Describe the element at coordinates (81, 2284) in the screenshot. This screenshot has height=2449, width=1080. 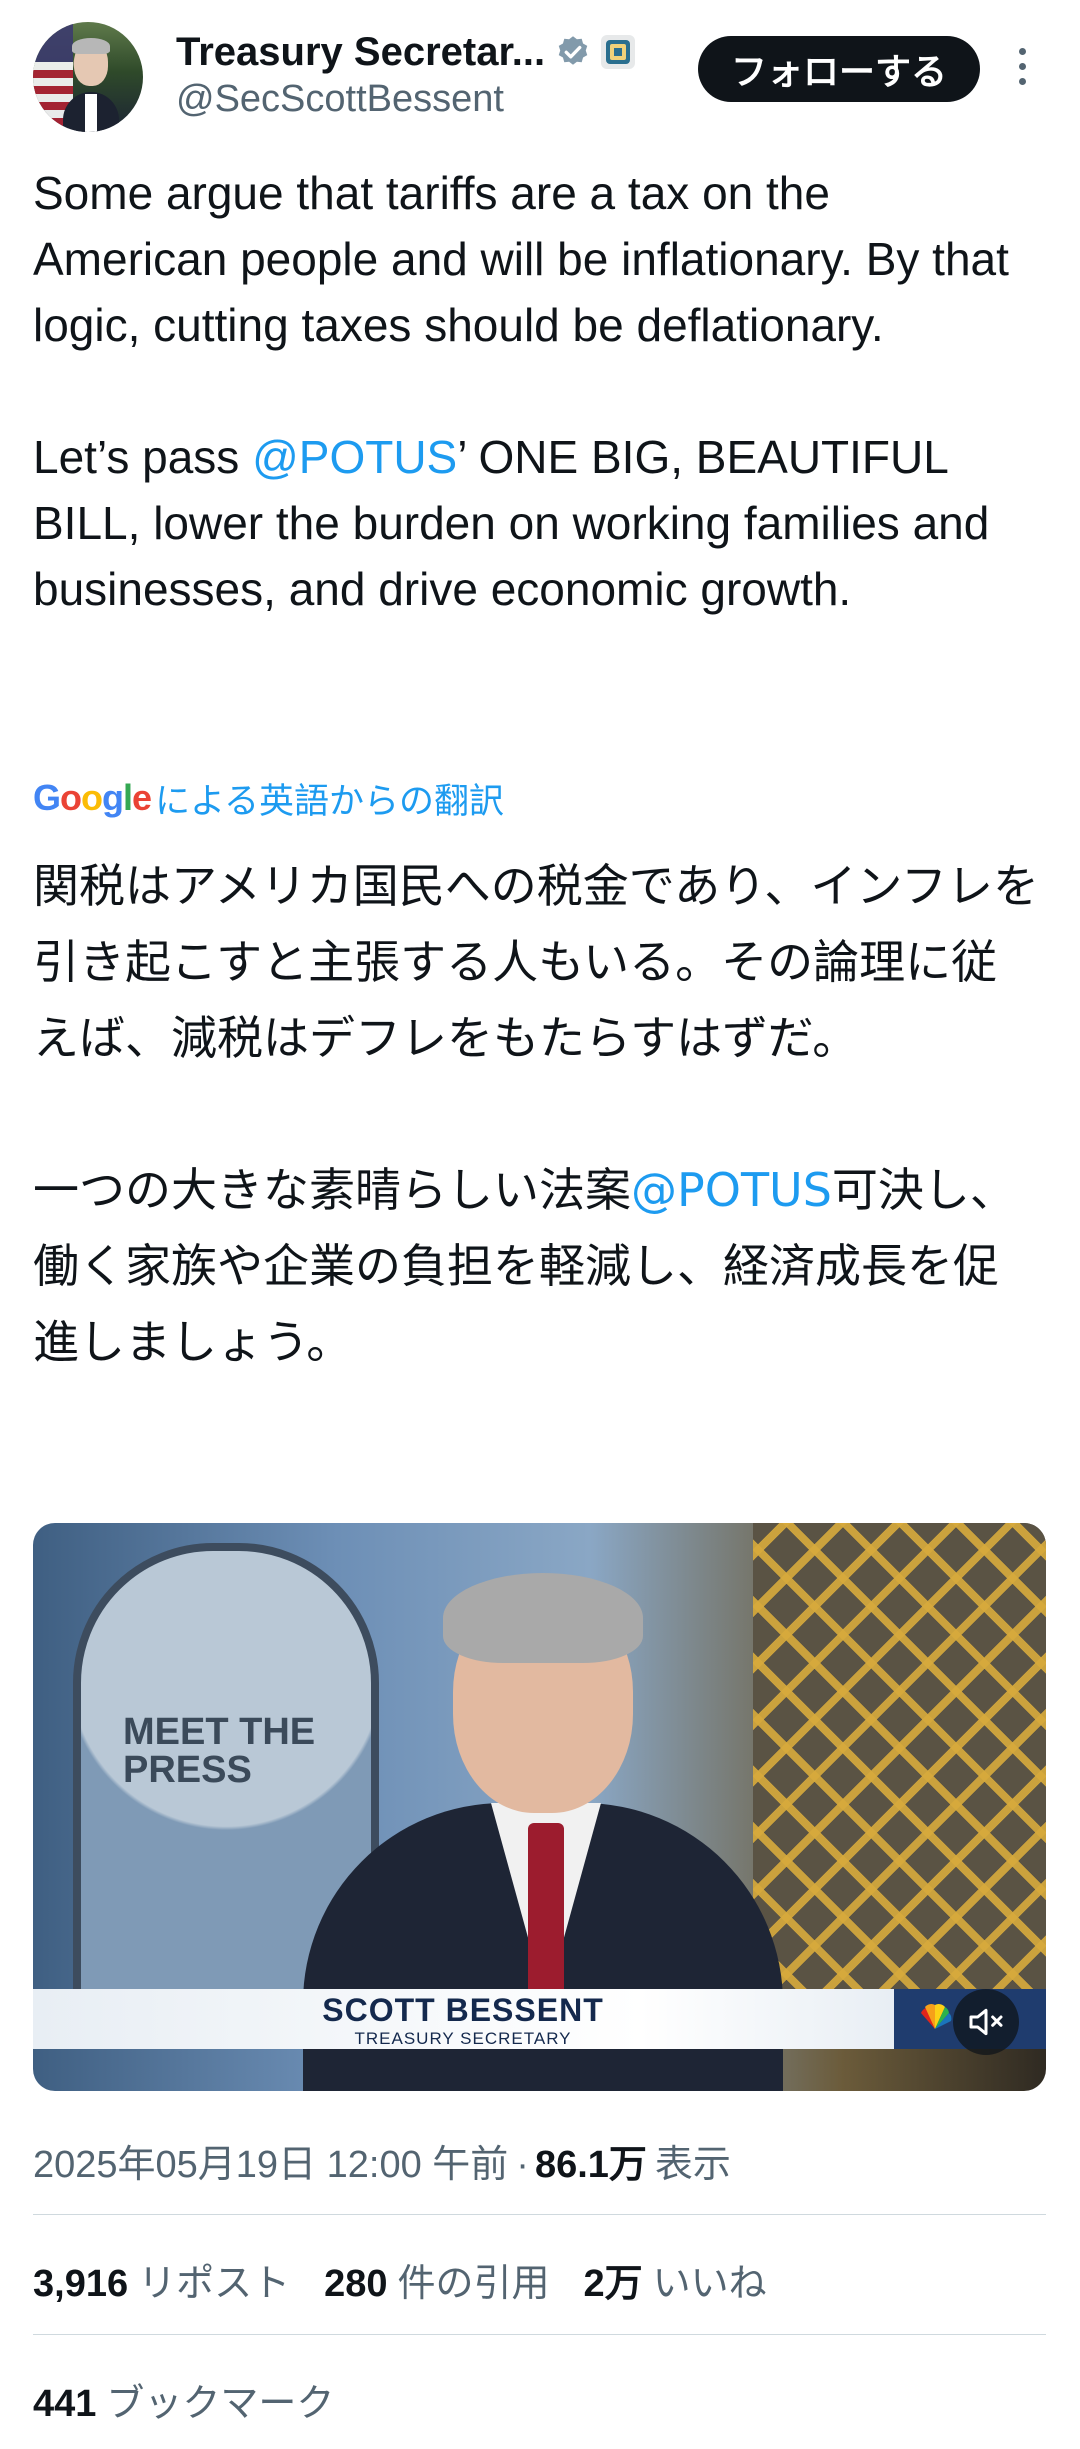
I see `reposts-count: 3,916` at that location.